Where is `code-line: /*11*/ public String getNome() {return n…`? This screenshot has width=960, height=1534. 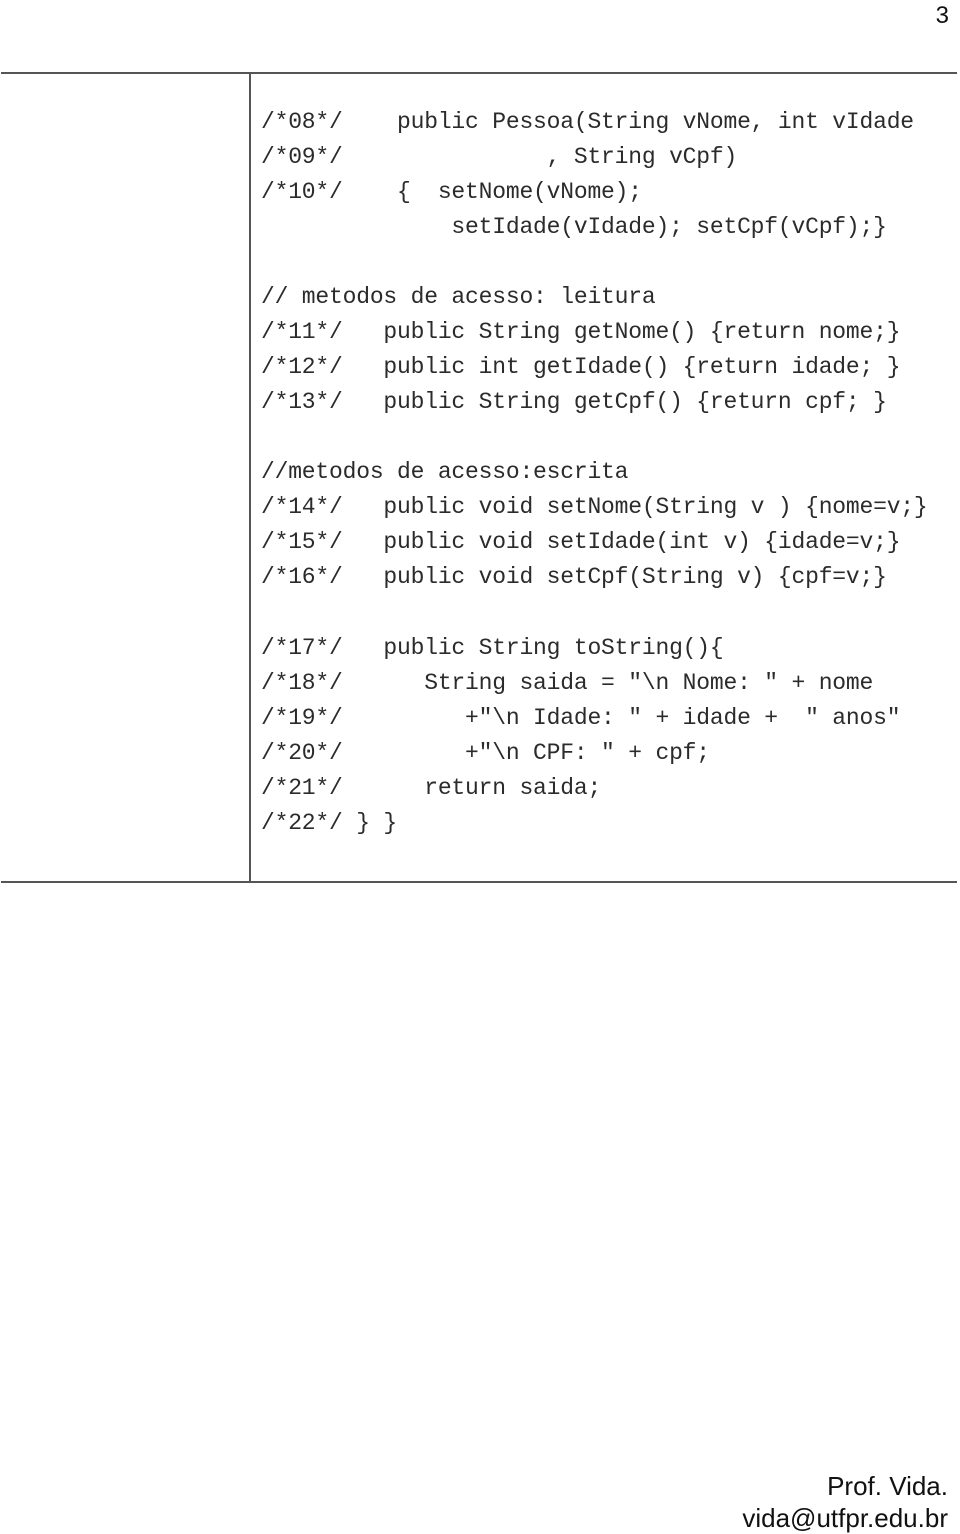
code-line: /*11*/ public String getNome() {return n… is located at coordinates (581, 332).